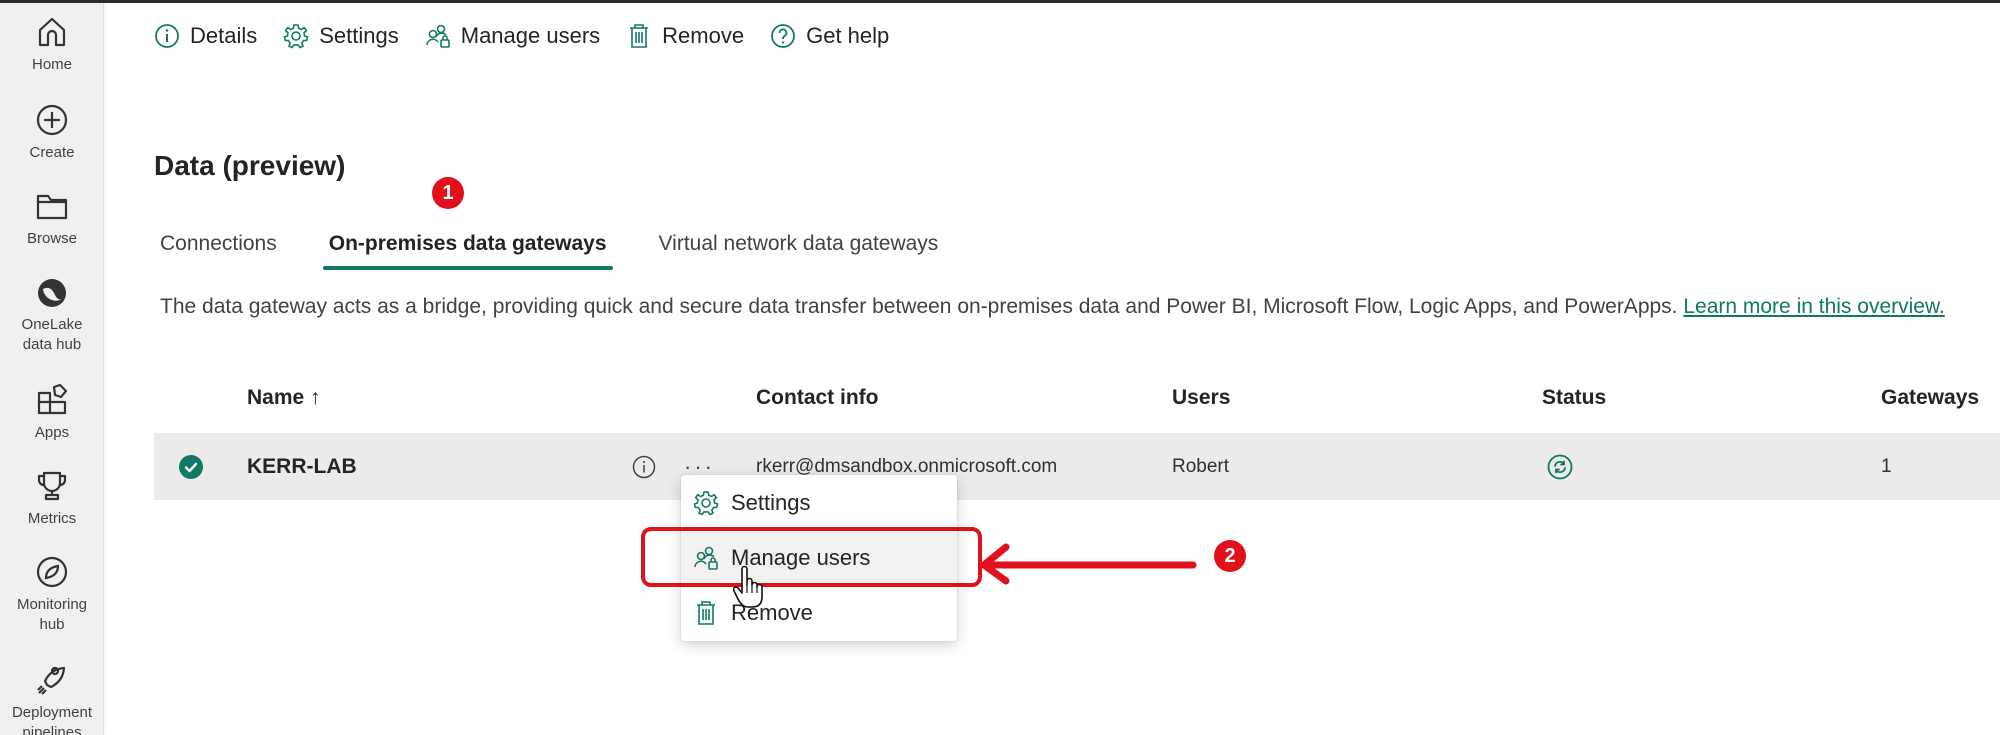 This screenshot has height=735, width=2000. What do you see at coordinates (1000, 1) in the screenshot?
I see `window-top-border` at bounding box center [1000, 1].